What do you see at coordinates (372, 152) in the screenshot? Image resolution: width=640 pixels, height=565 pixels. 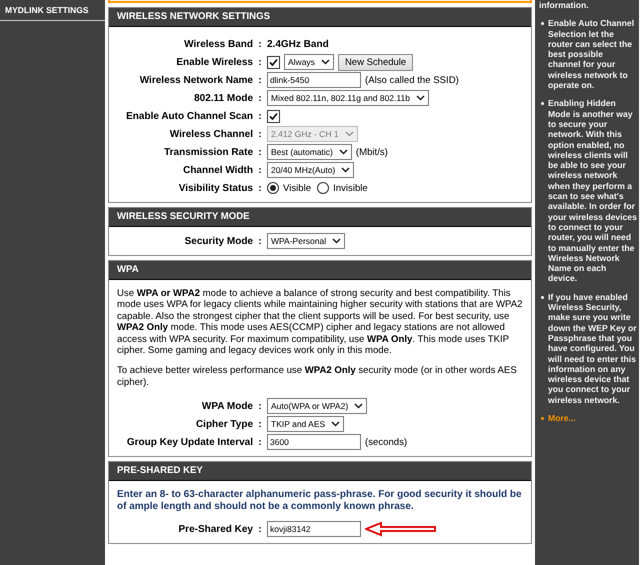 I see `unit-note: (Mbit/s)` at bounding box center [372, 152].